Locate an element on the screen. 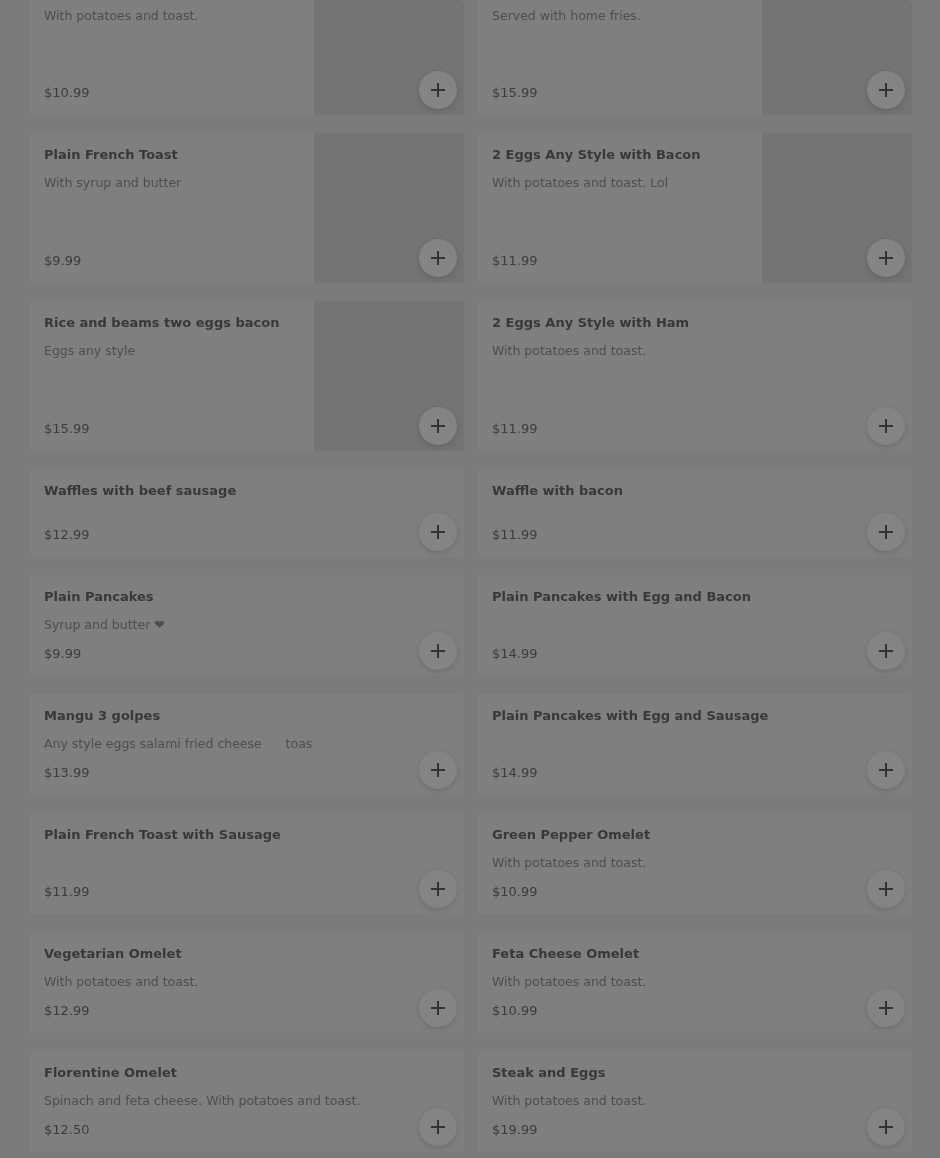  item-name: Steak and Eggs is located at coordinates (549, 1073).